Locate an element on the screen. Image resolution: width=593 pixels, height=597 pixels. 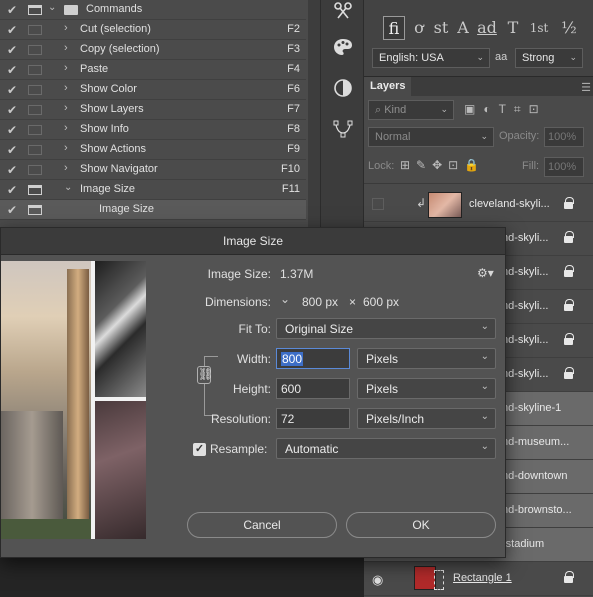
layer-row: ◉ Rectangle 1 is located at coordinates (478, 579).